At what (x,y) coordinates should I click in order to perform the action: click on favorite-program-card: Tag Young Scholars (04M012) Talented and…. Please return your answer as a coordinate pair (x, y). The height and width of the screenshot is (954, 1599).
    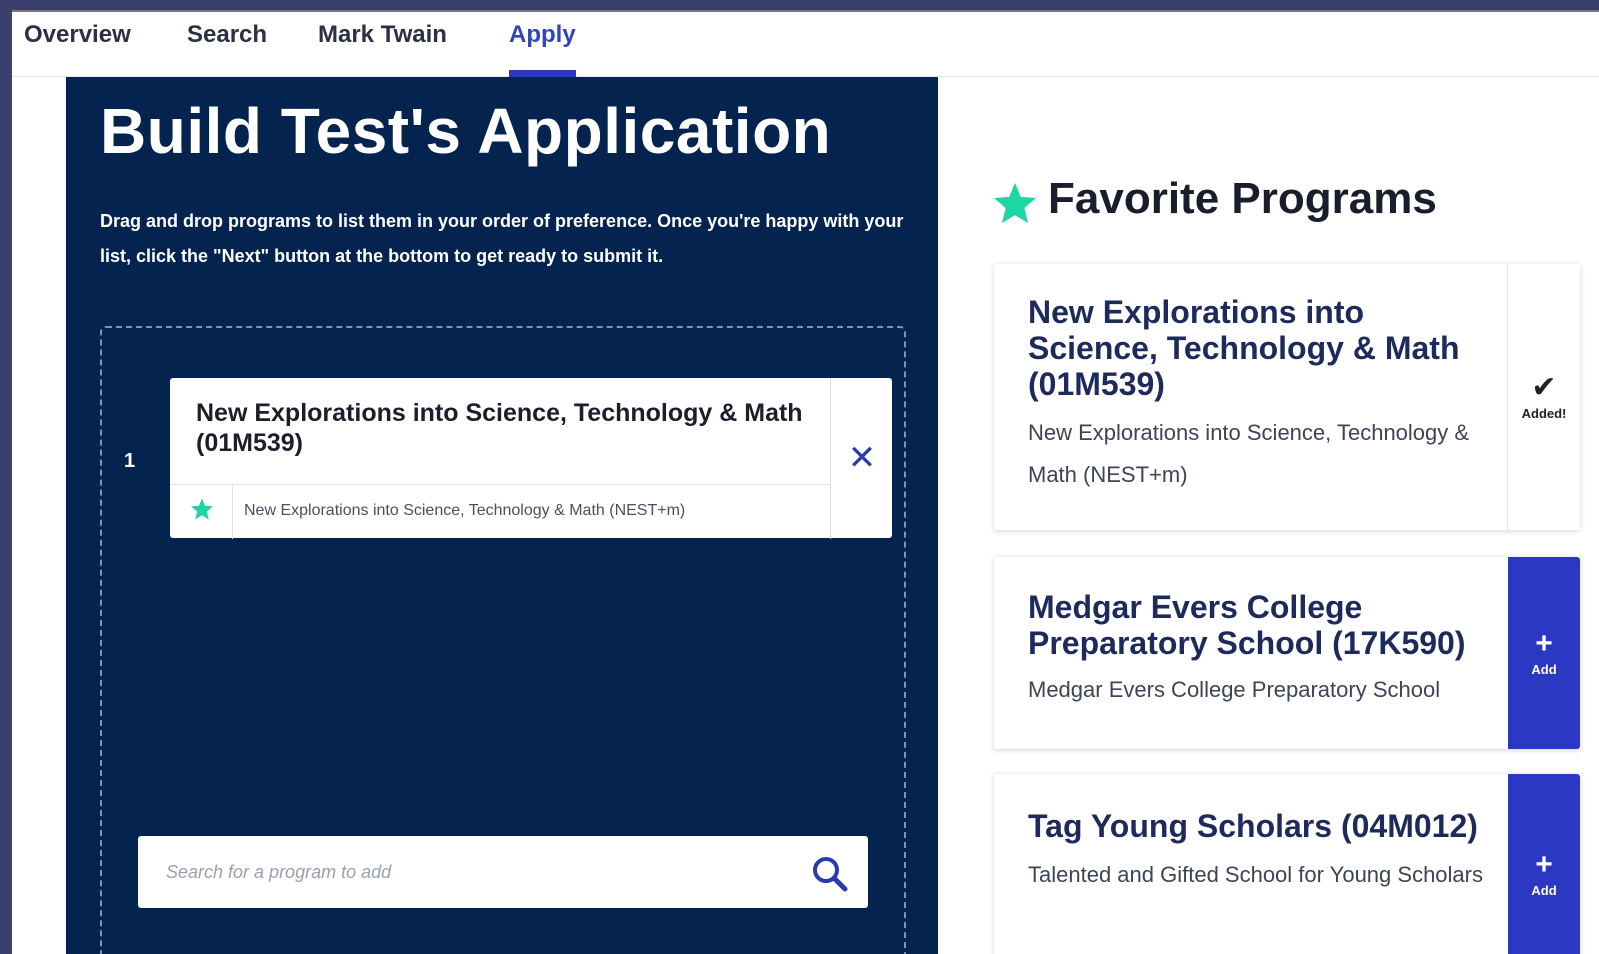
    Looking at the image, I should click on (1287, 864).